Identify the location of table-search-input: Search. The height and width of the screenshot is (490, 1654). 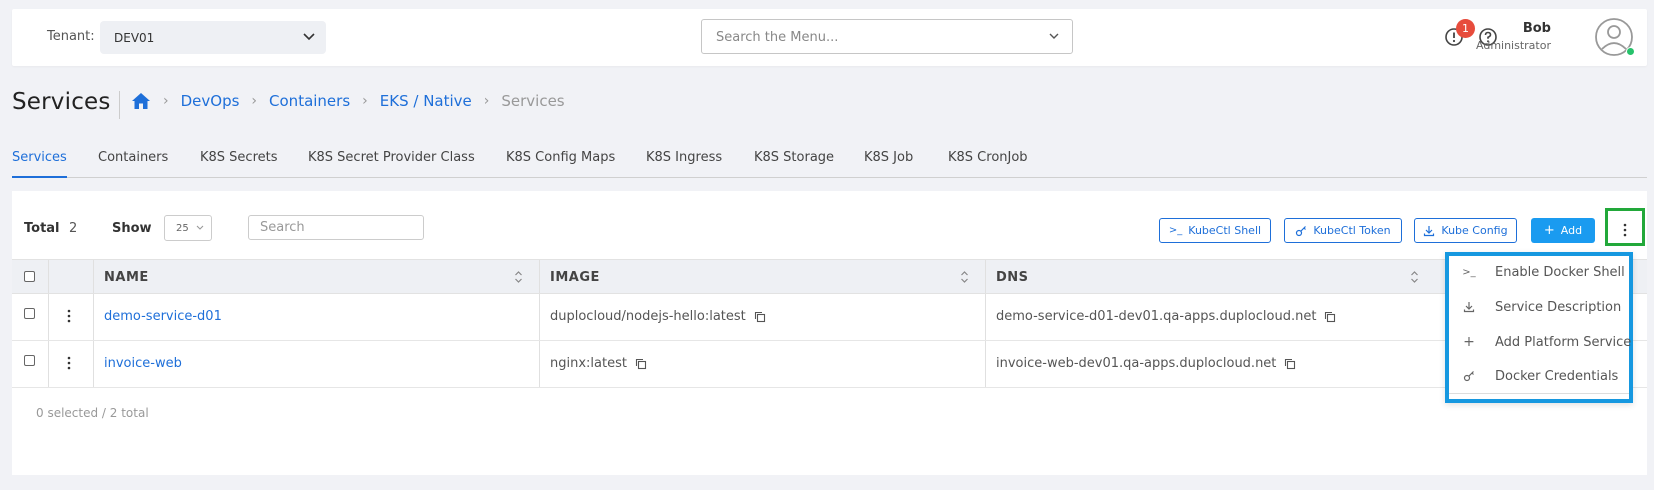
(336, 227).